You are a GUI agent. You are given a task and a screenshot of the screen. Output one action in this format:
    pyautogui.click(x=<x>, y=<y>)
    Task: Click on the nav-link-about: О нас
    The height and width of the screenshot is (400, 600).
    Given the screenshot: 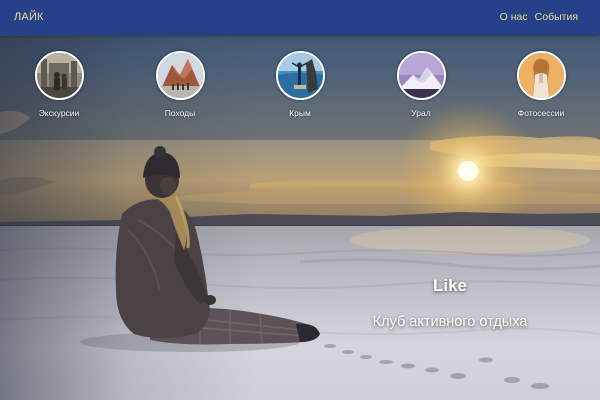 What is the action you would take?
    pyautogui.click(x=514, y=17)
    